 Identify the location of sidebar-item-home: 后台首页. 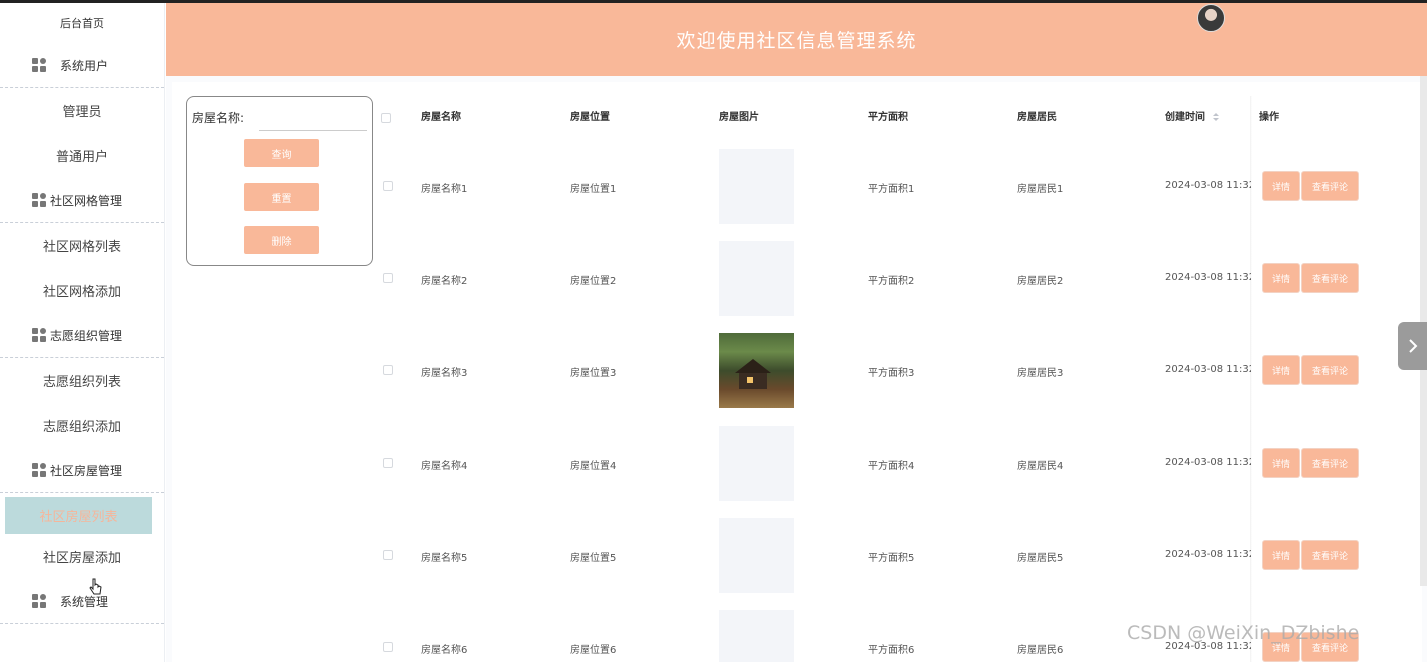
(82, 23).